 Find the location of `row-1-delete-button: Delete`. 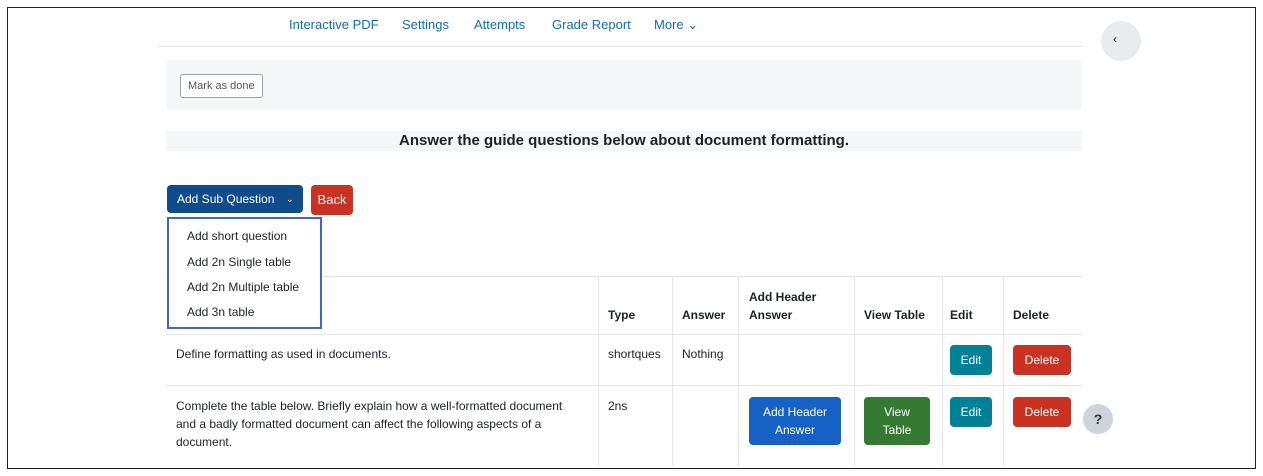

row-1-delete-button: Delete is located at coordinates (1042, 360).